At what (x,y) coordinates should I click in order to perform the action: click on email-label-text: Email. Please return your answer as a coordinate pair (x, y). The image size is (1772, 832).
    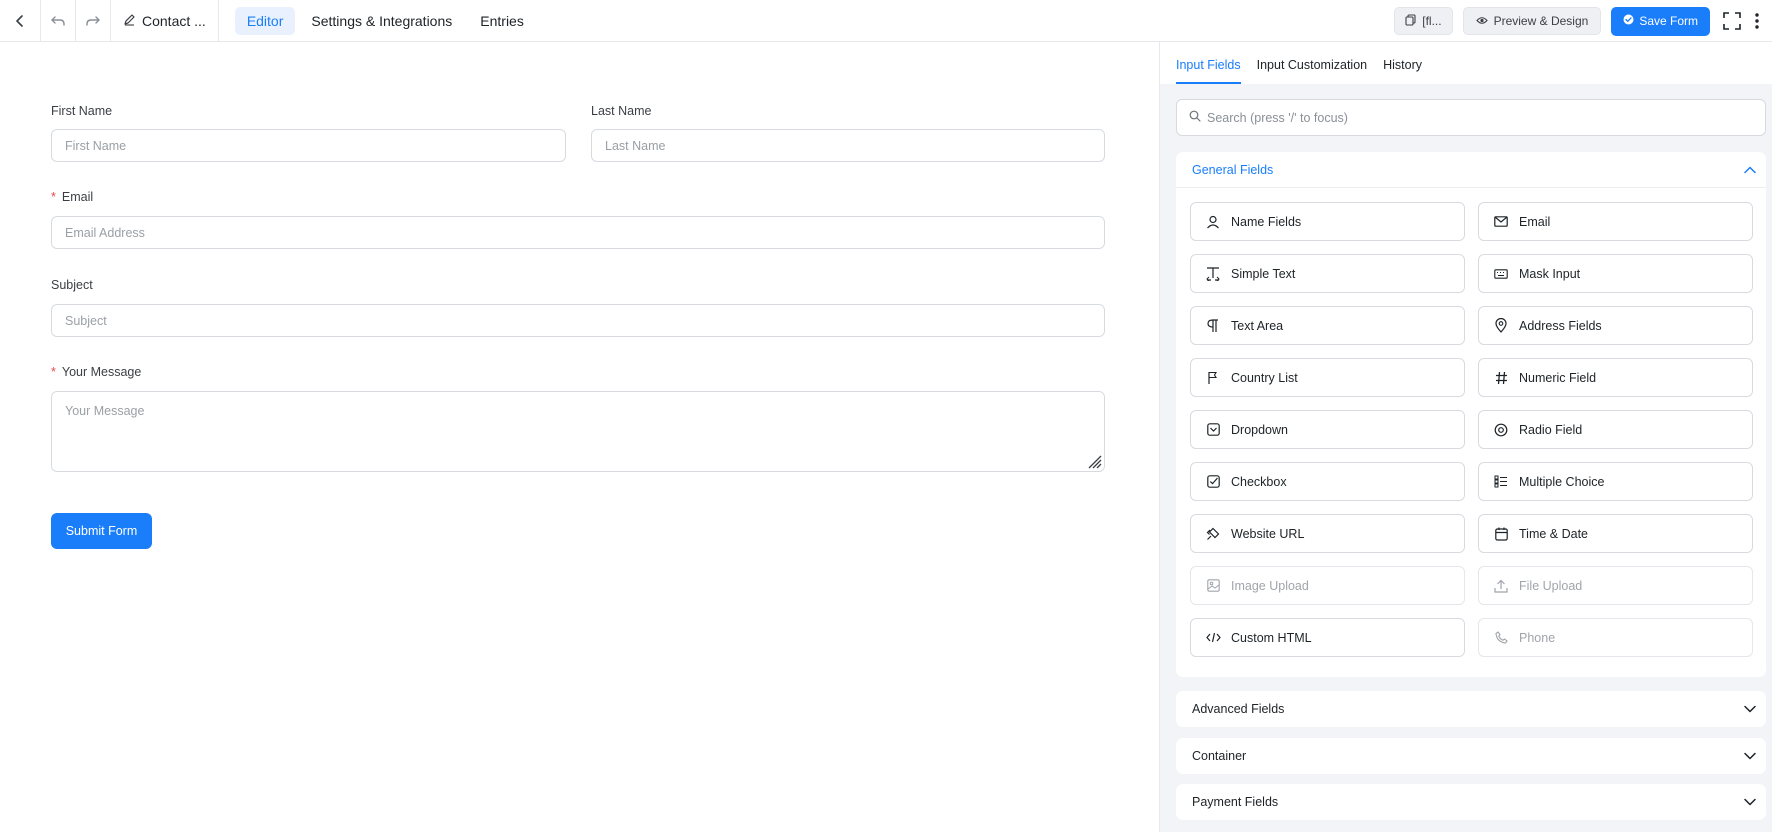
    Looking at the image, I should click on (77, 197).